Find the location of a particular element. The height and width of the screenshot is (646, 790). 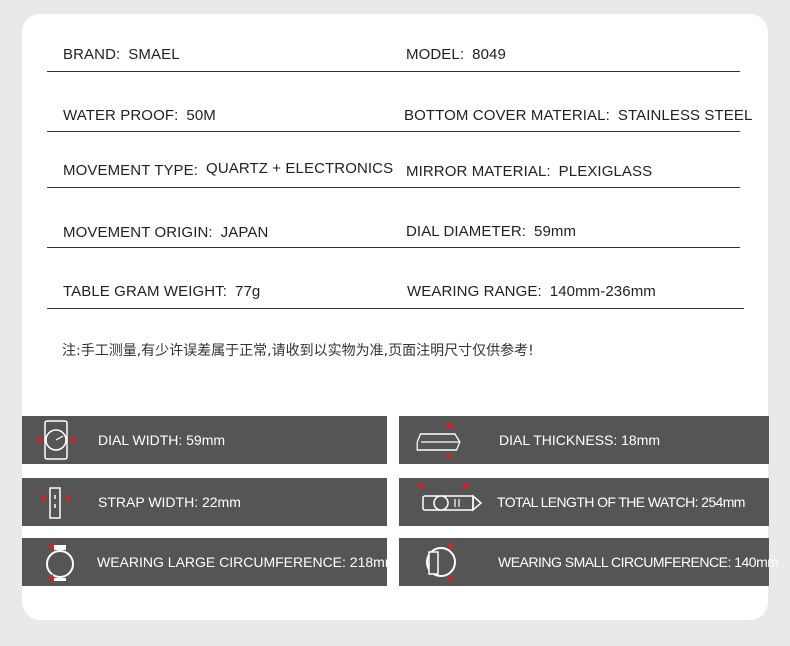

strap-width-label: STRAP WIDTH: 22mm is located at coordinates (169, 502).